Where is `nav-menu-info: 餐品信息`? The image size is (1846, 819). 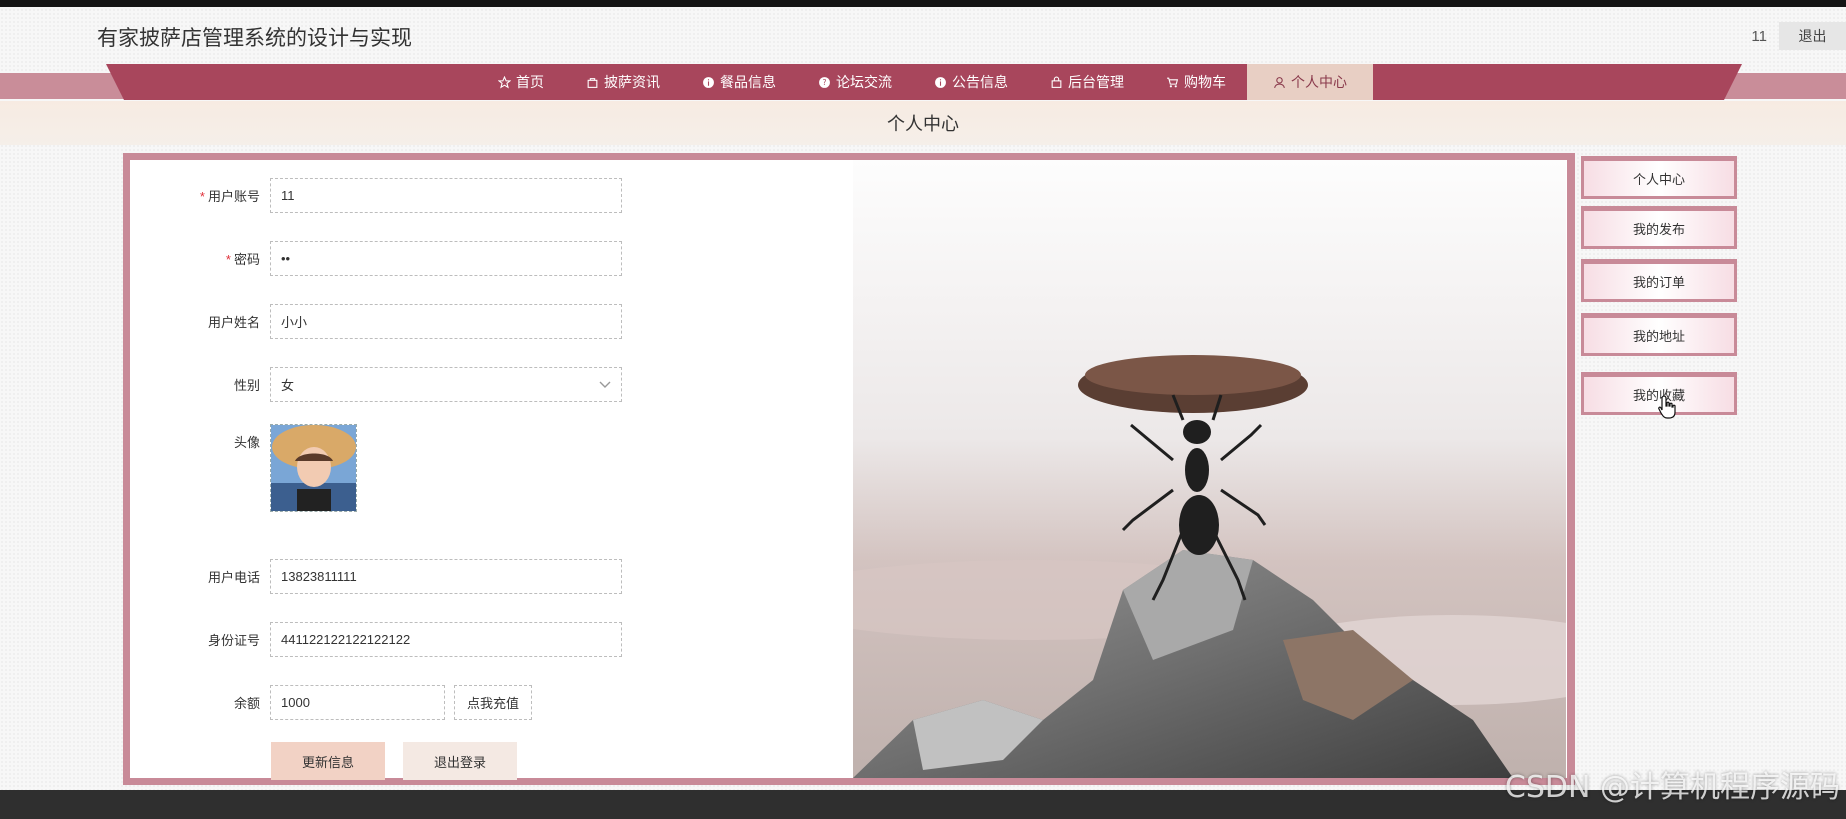
nav-menu-info: 餐品信息 is located at coordinates (739, 82).